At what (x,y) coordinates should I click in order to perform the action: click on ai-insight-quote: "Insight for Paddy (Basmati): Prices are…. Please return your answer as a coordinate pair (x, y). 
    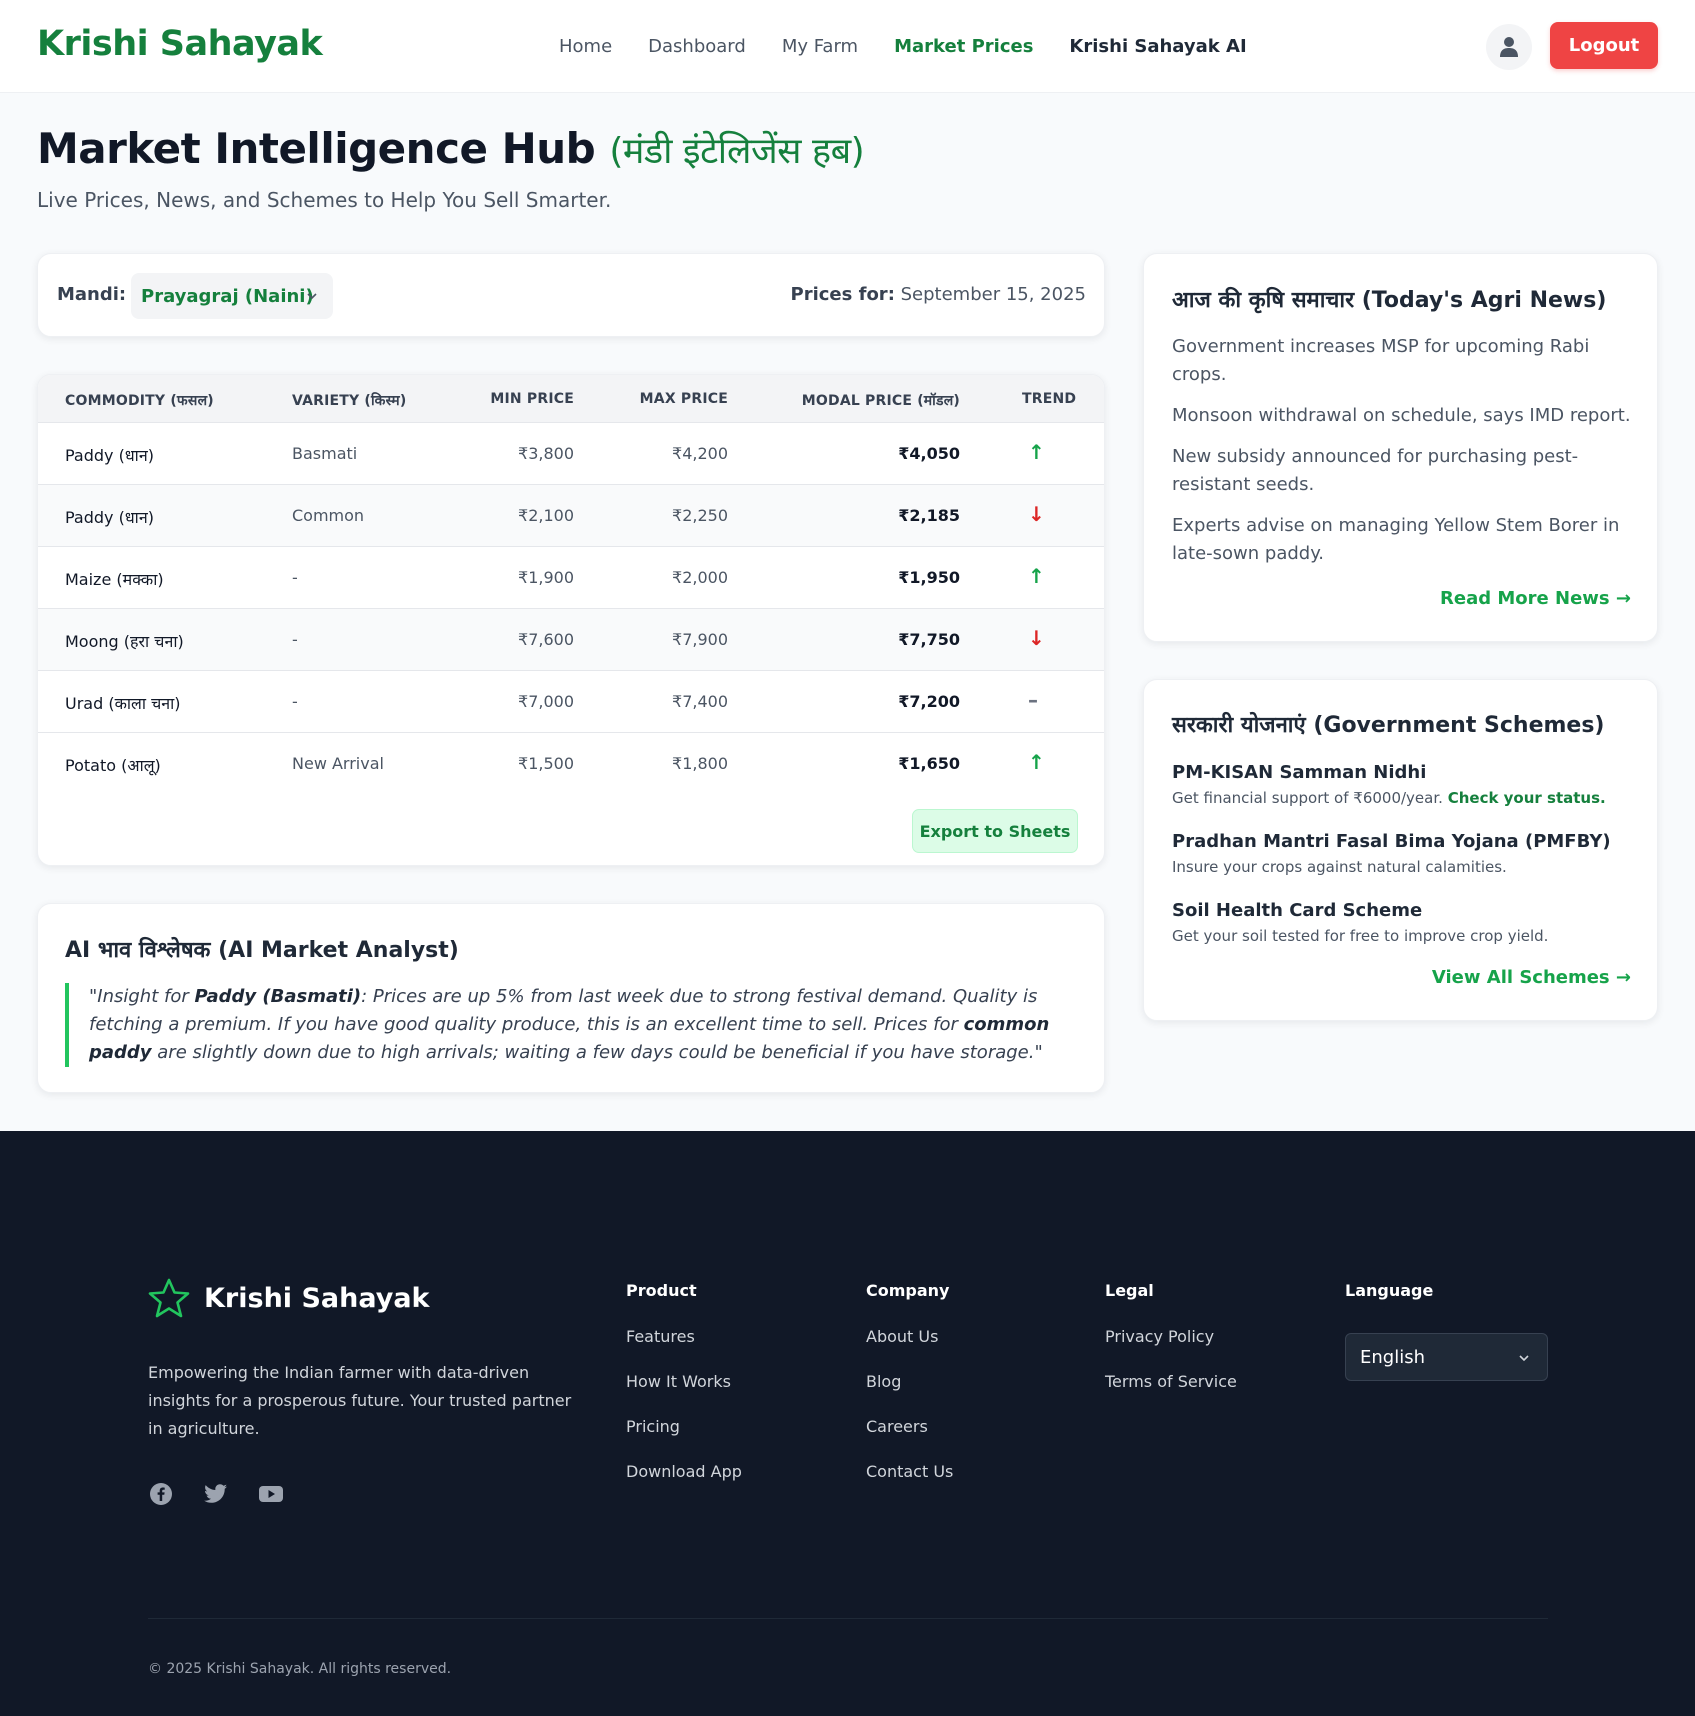
    Looking at the image, I should click on (572, 1025).